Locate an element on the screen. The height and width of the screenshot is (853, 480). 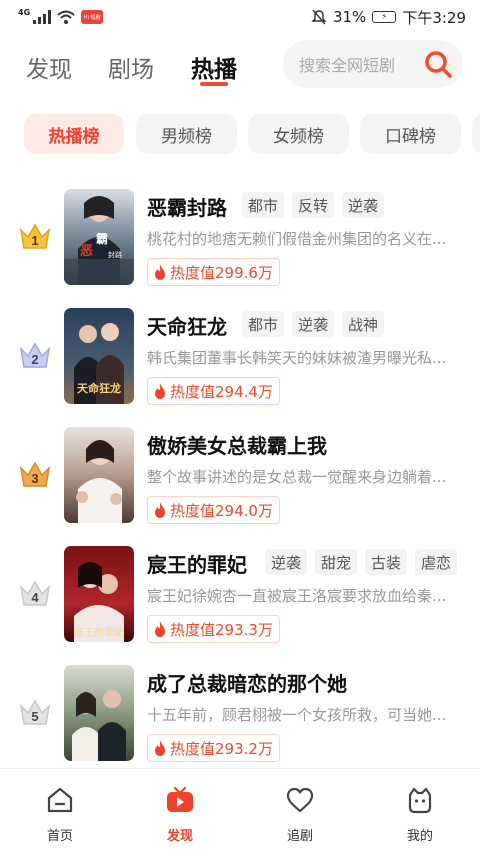
heat-value: 热度值293.3万 is located at coordinates (221, 629).